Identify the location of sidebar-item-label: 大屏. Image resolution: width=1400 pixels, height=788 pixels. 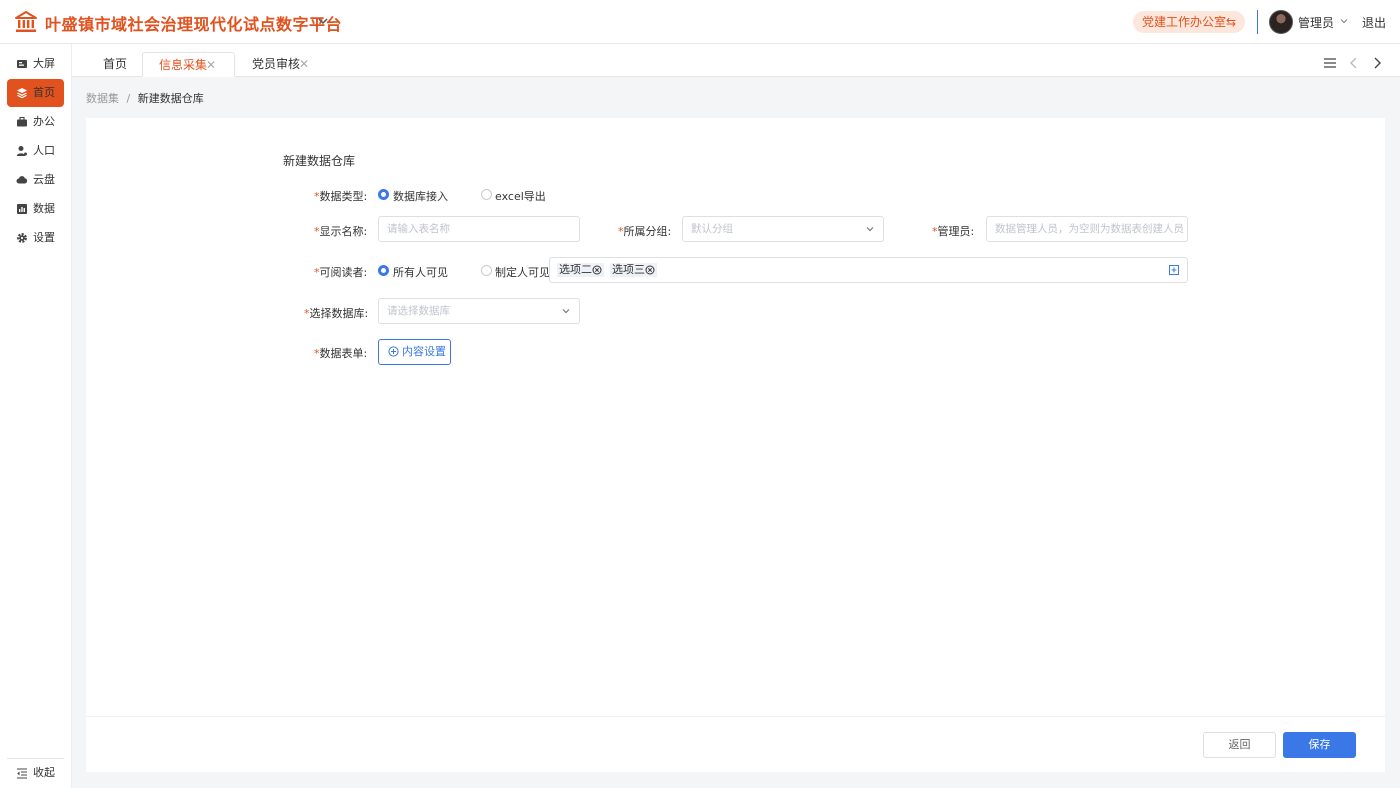
(44, 63).